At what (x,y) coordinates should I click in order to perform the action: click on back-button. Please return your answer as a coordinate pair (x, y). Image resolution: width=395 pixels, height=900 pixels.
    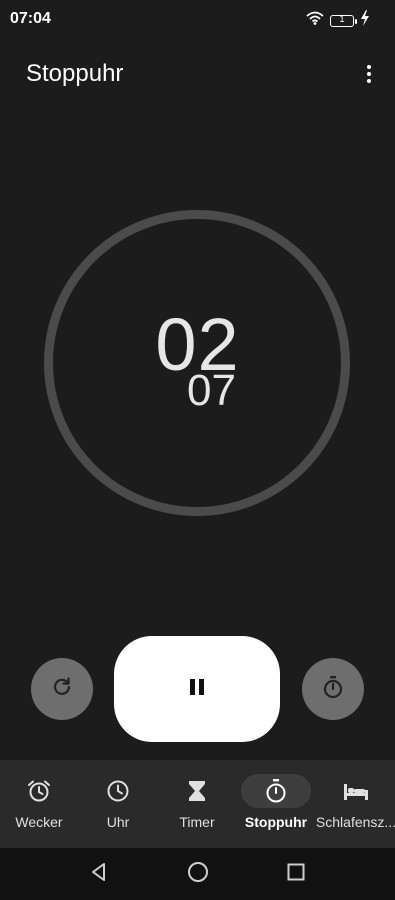
    Looking at the image, I should click on (99, 874).